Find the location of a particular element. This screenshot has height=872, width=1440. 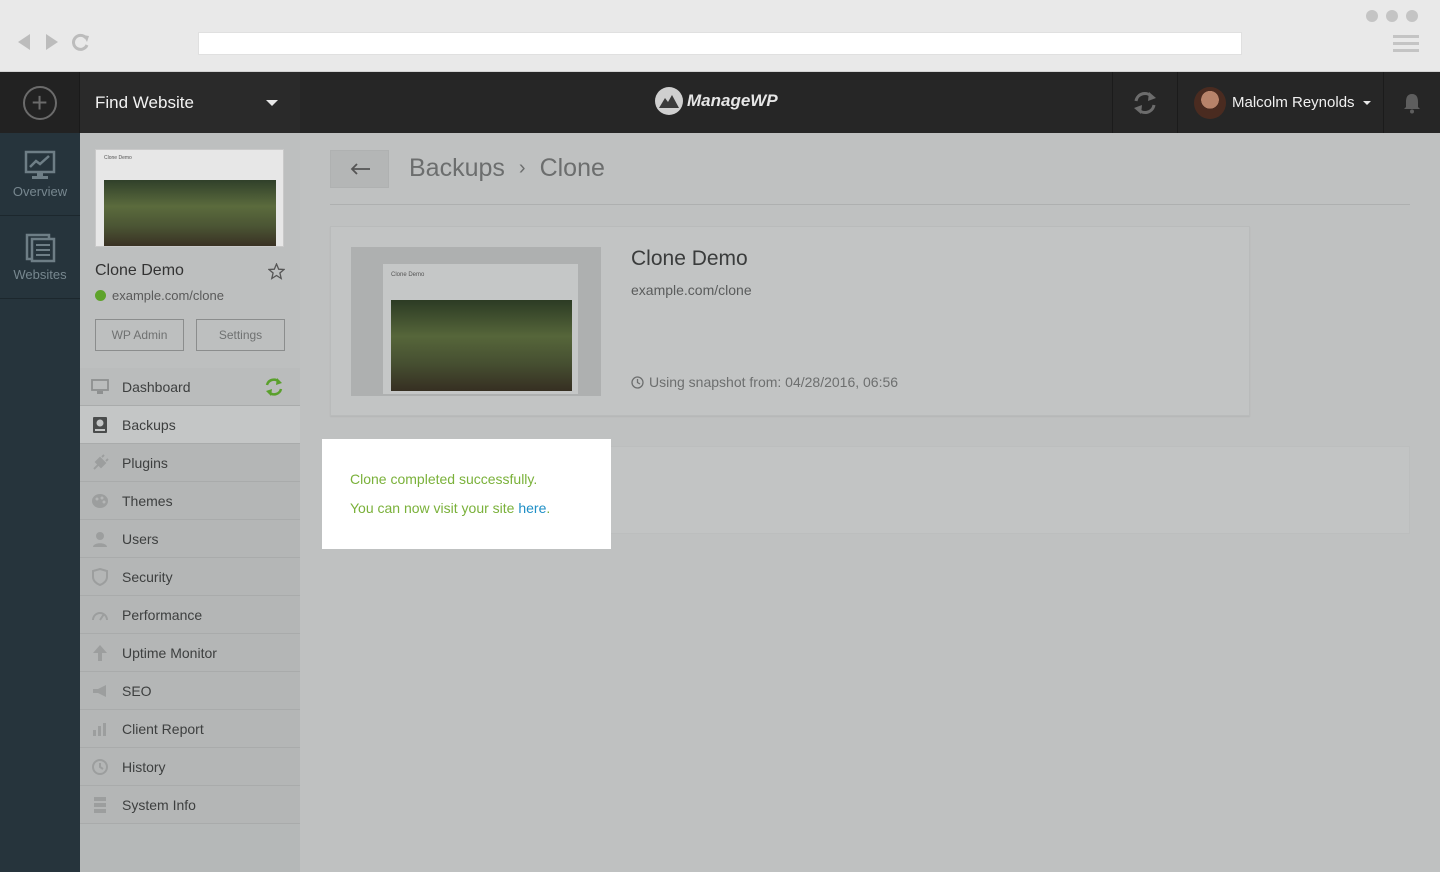

refresh-icon is located at coordinates (274, 389).